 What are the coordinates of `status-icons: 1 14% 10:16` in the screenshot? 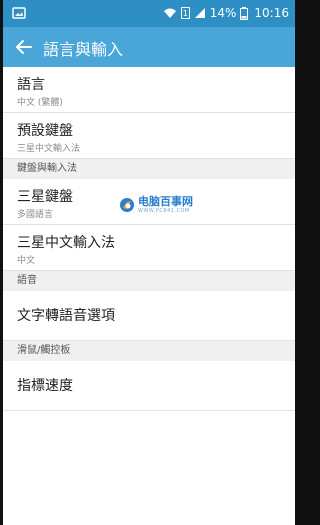 It's located at (226, 13).